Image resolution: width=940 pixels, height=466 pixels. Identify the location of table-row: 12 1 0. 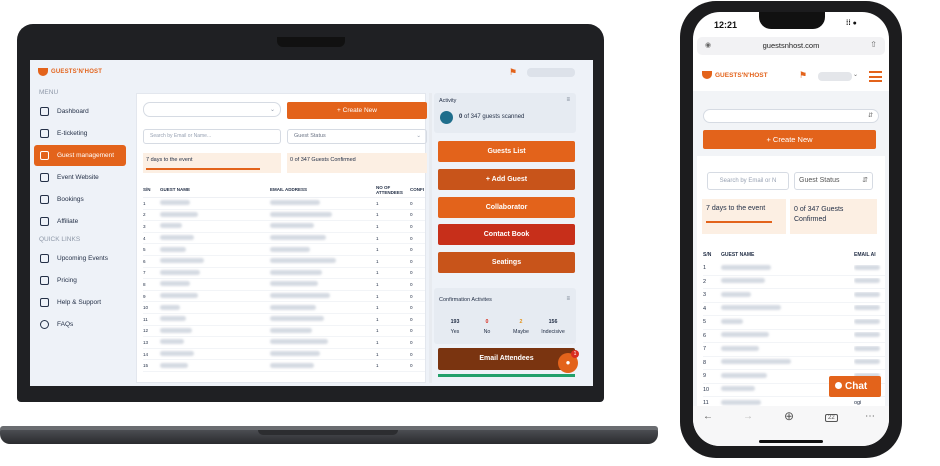
(284, 332).